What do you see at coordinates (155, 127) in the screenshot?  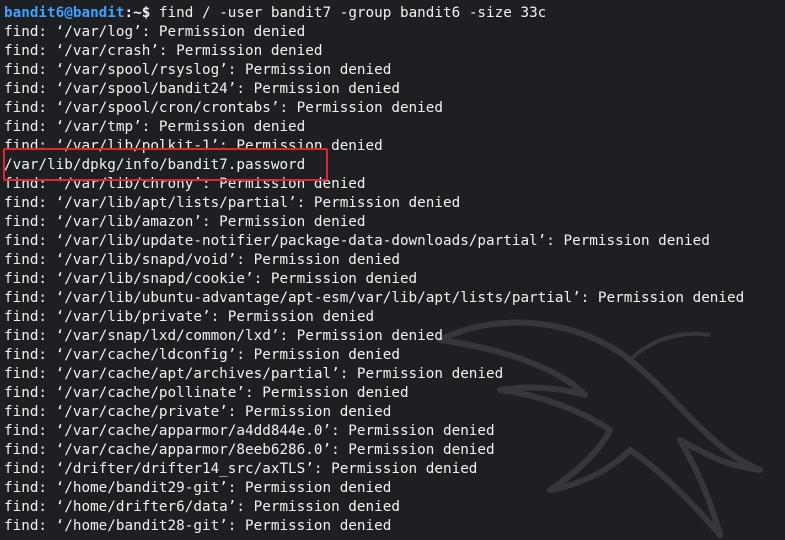 I see `output-line: find: ‘/var/tmp’: Permission denied` at bounding box center [155, 127].